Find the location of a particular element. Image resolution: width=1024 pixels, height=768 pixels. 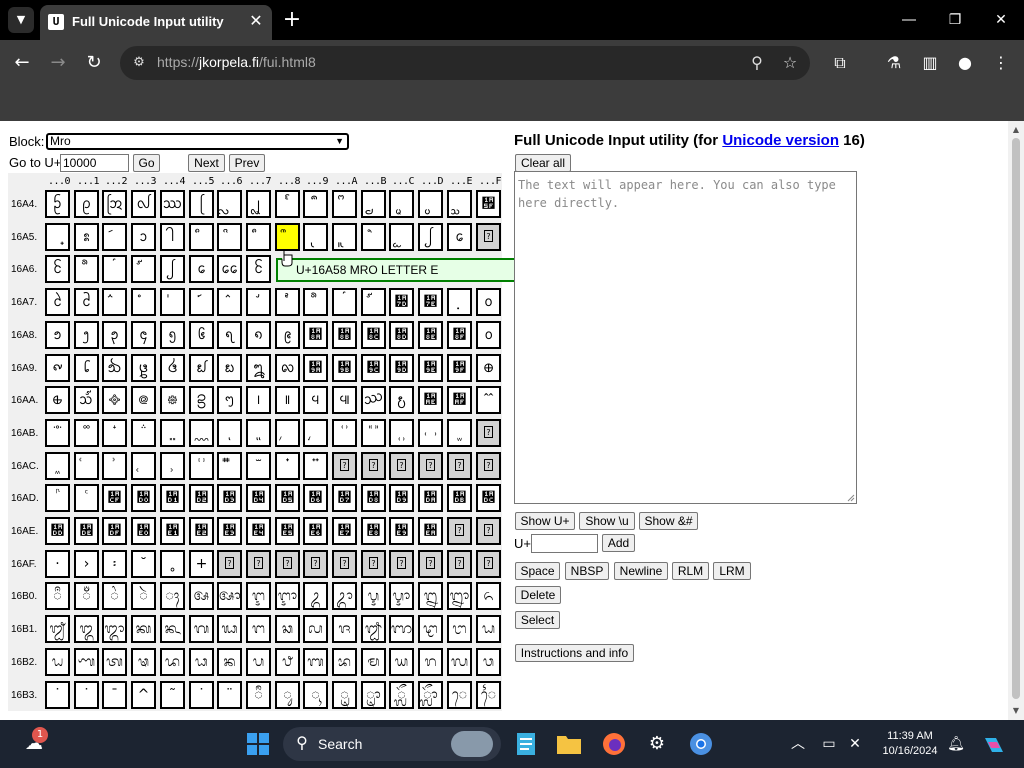

grid-cell: ᪧ is located at coordinates (229, 400).